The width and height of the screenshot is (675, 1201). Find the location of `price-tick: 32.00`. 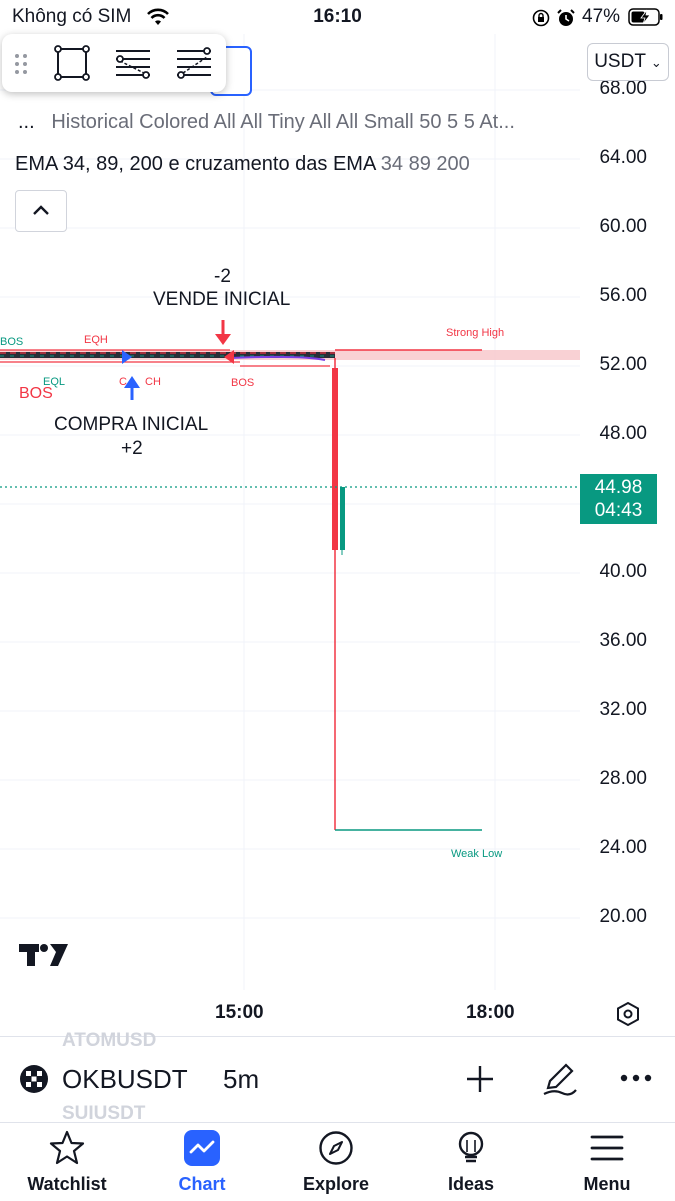

price-tick: 32.00 is located at coordinates (623, 709).